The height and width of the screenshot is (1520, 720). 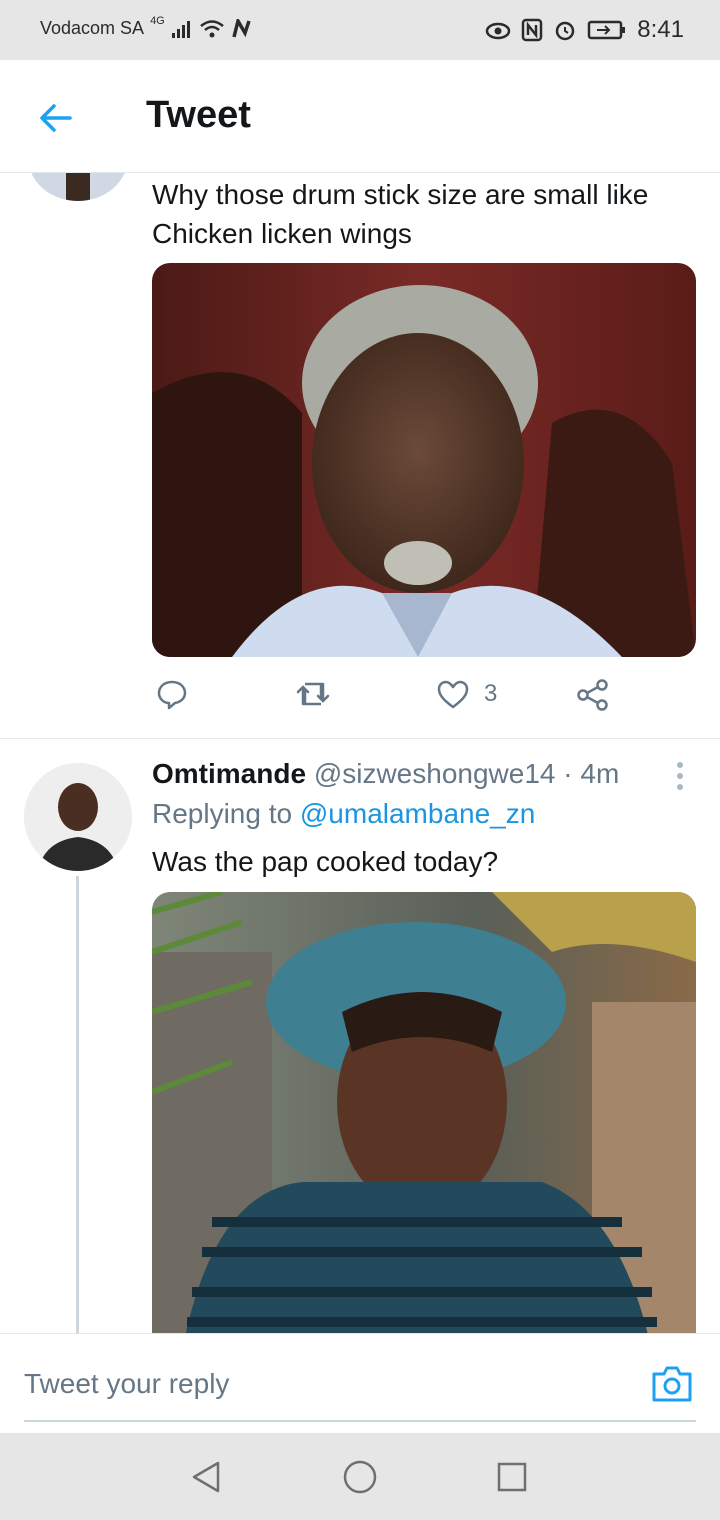 I want to click on tweet-text: Was the pap cooked today?, so click(x=325, y=861).